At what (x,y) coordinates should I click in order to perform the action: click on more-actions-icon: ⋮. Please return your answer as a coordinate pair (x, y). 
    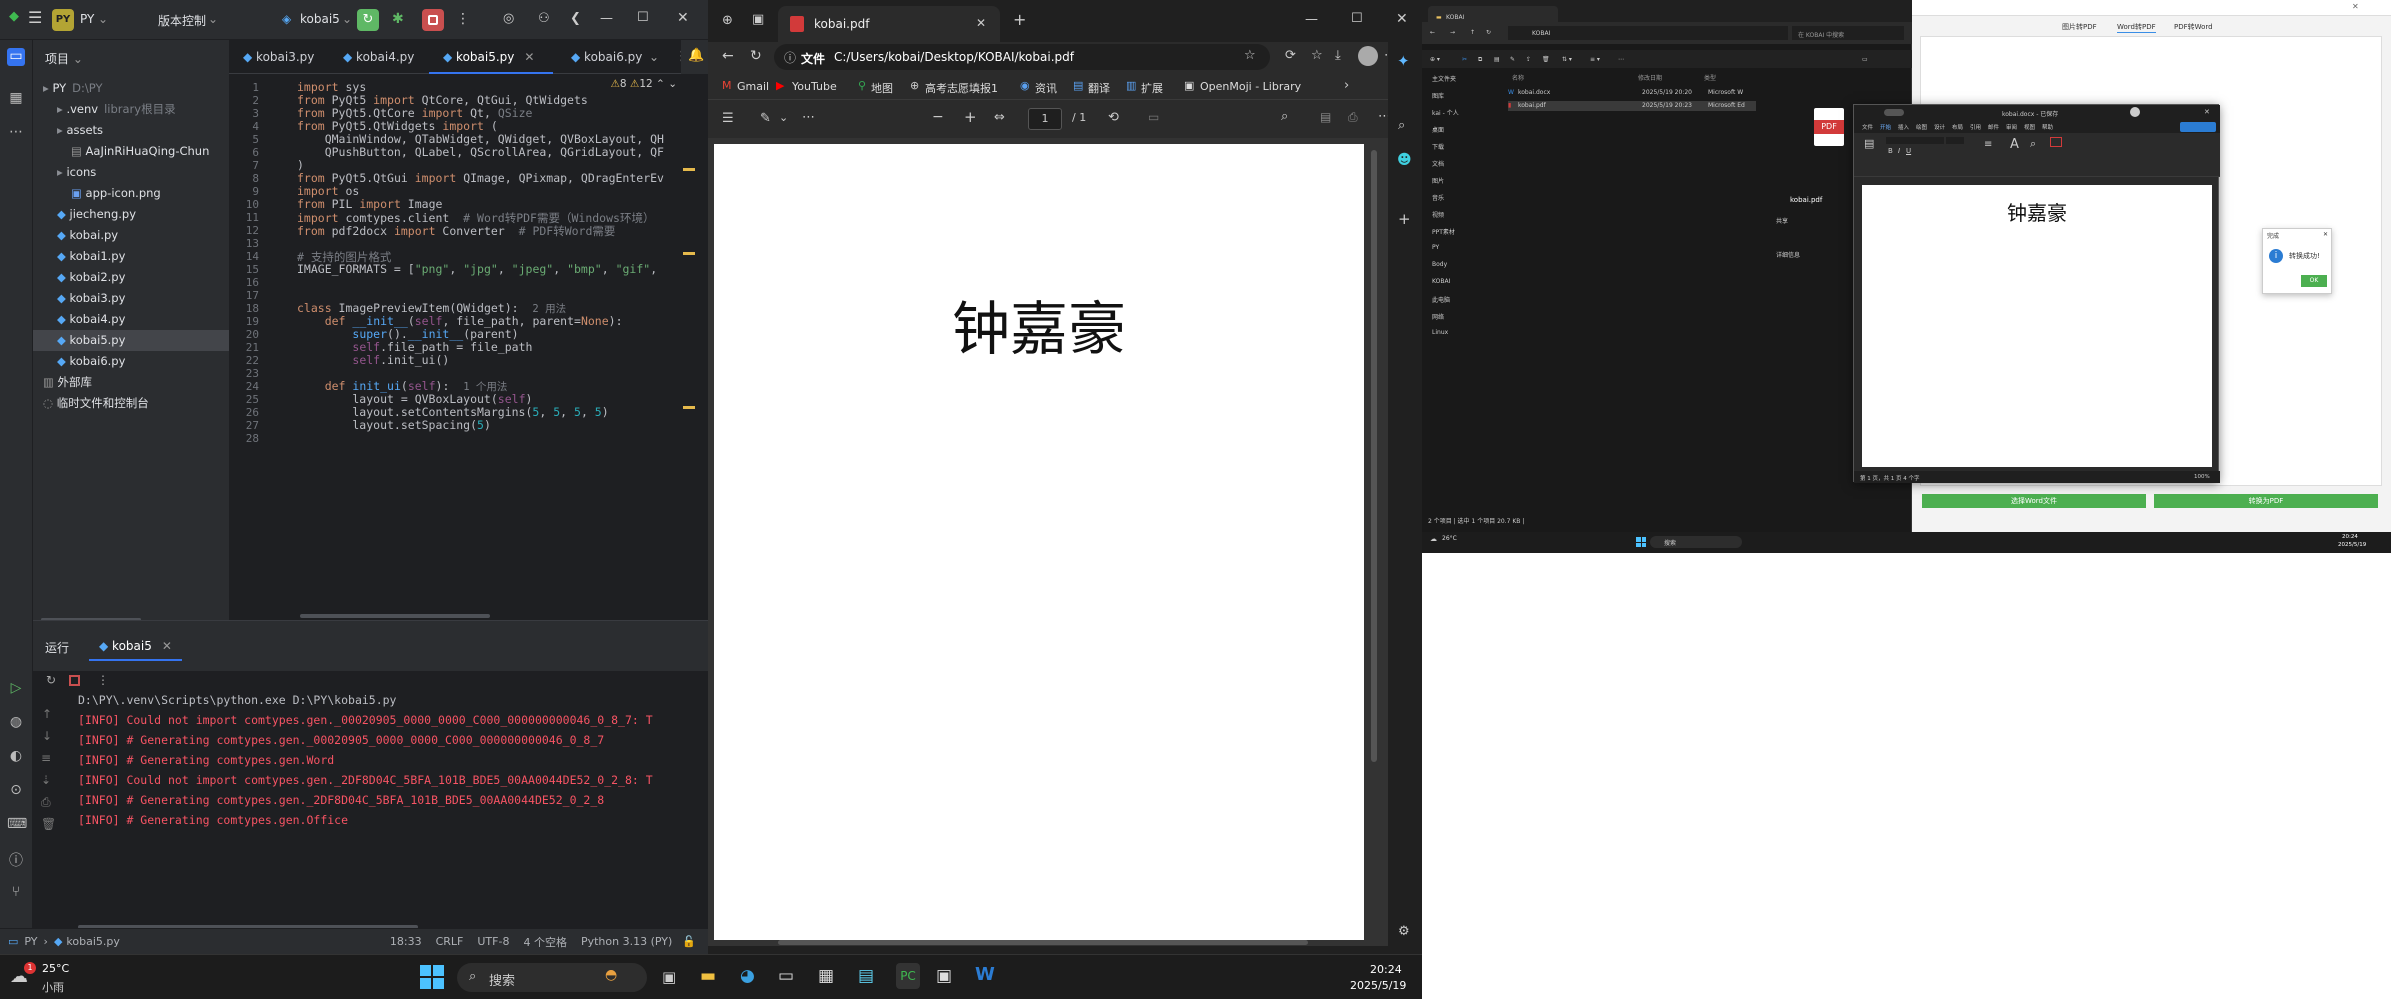
    Looking at the image, I should click on (463, 19).